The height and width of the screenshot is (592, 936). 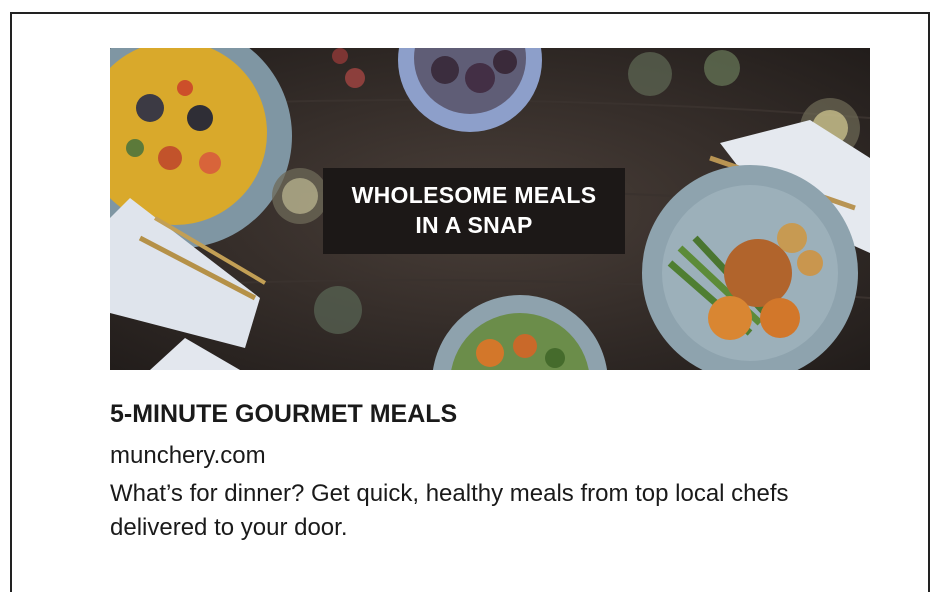 What do you see at coordinates (474, 211) in the screenshot?
I see `hero-overlay-label: WHOLESOME MEALS IN A SNAP` at bounding box center [474, 211].